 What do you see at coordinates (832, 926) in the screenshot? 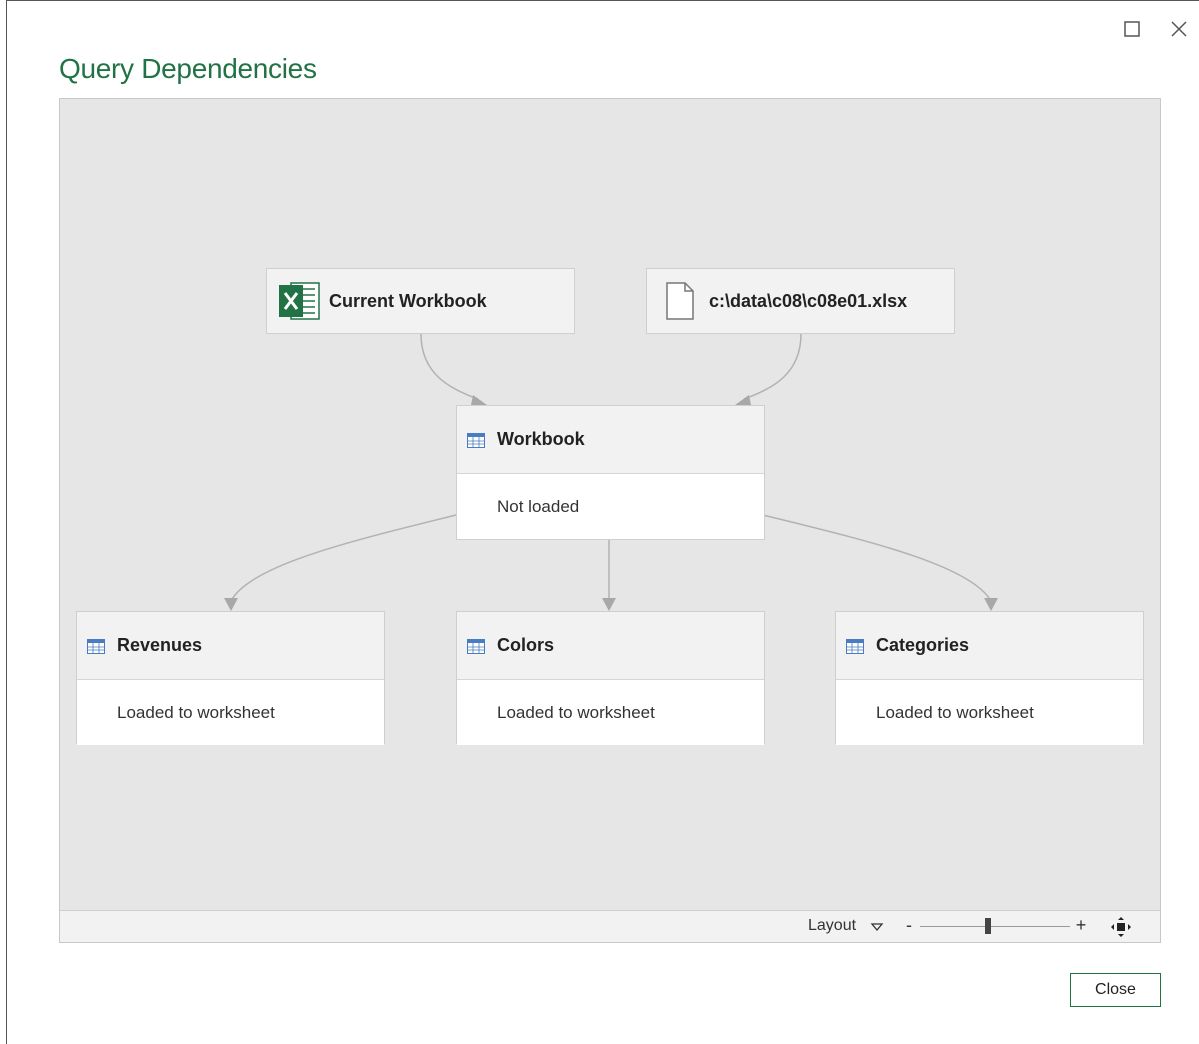
I see `layout-menu: Layout` at bounding box center [832, 926].